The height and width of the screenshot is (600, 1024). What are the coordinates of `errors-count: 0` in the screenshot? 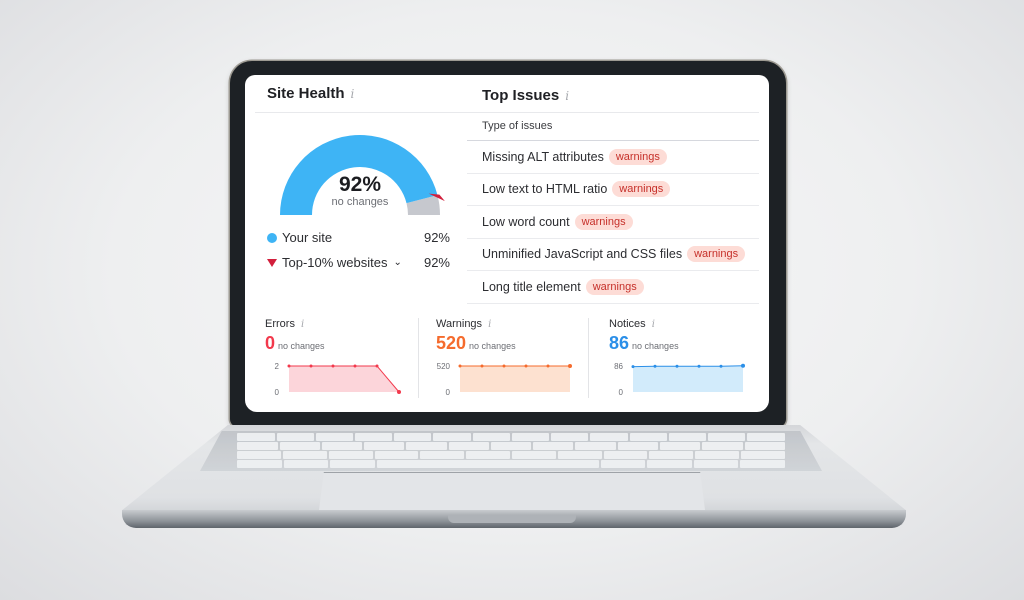 It's located at (270, 343).